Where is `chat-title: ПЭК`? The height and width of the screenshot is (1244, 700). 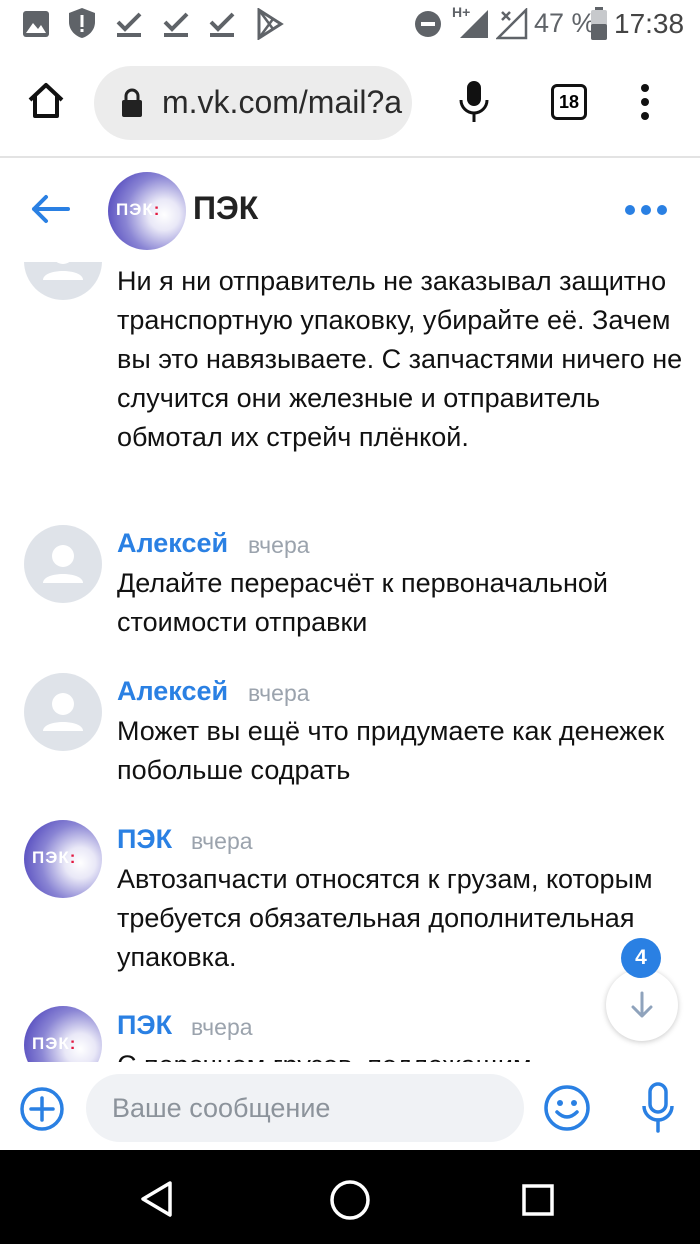 chat-title: ПЭК is located at coordinates (225, 208).